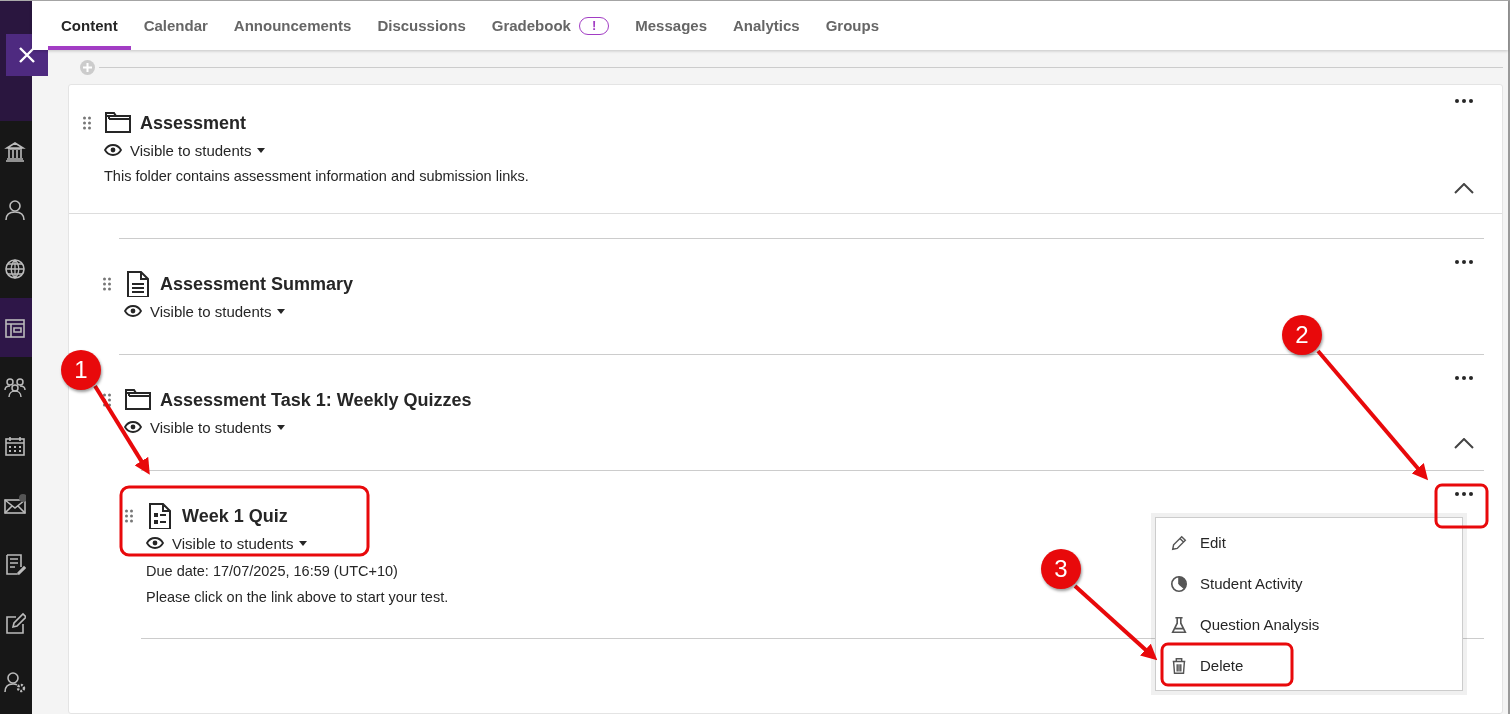 This screenshot has height=714, width=1510. What do you see at coordinates (15, 504) in the screenshot?
I see `mail-icon` at bounding box center [15, 504].